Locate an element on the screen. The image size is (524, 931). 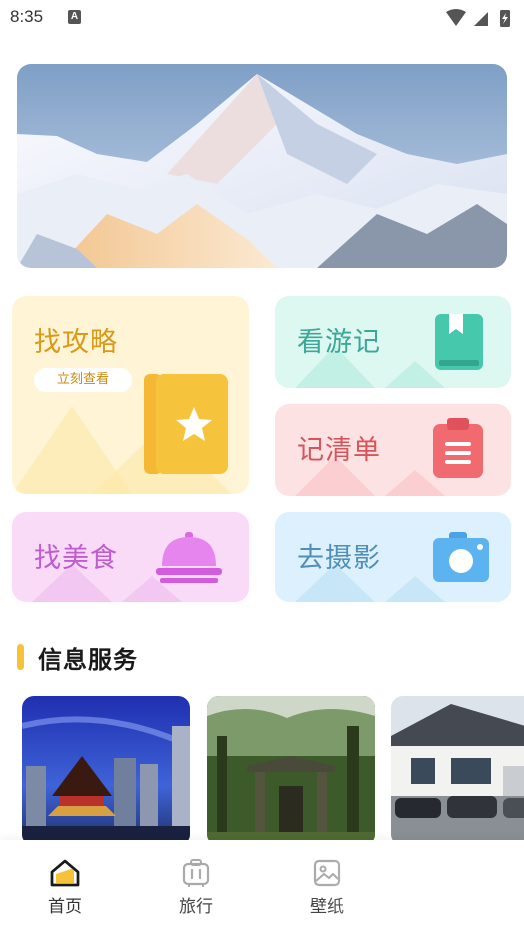
thumbnail-house is located at coordinates (457, 771).